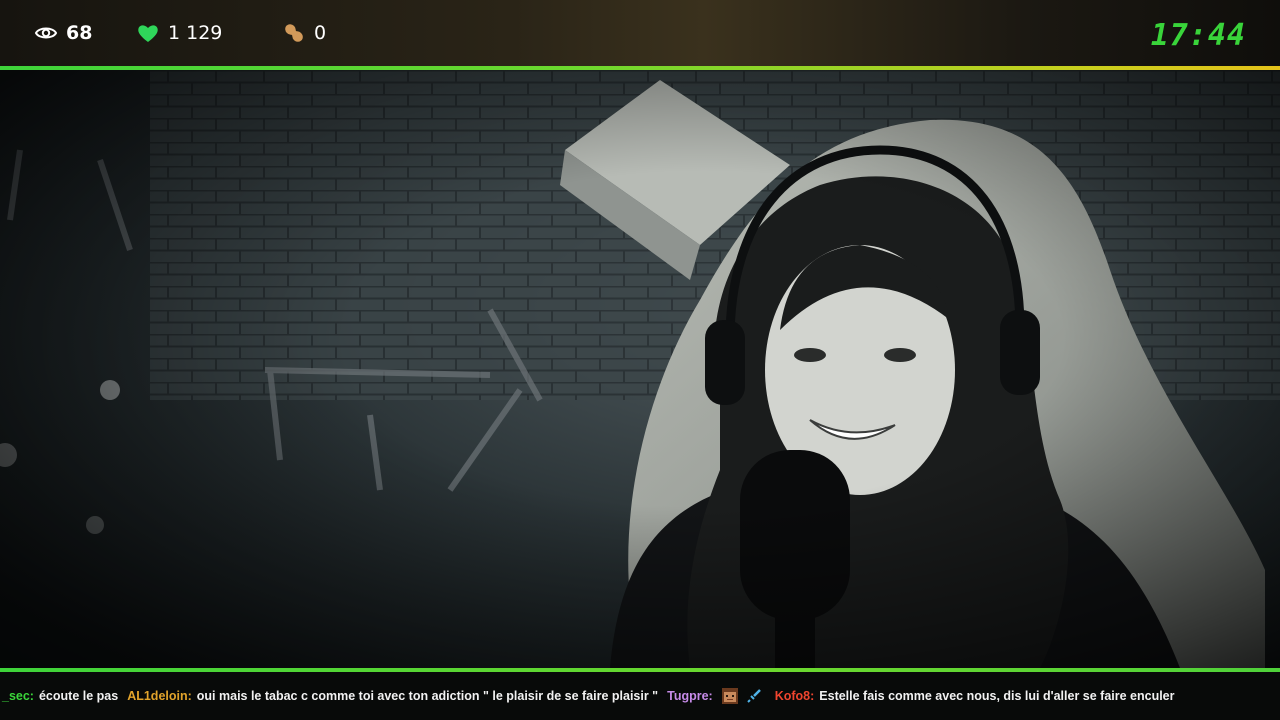 The height and width of the screenshot is (720, 1280). I want to click on chat-username: AL1deloin:, so click(159, 696).